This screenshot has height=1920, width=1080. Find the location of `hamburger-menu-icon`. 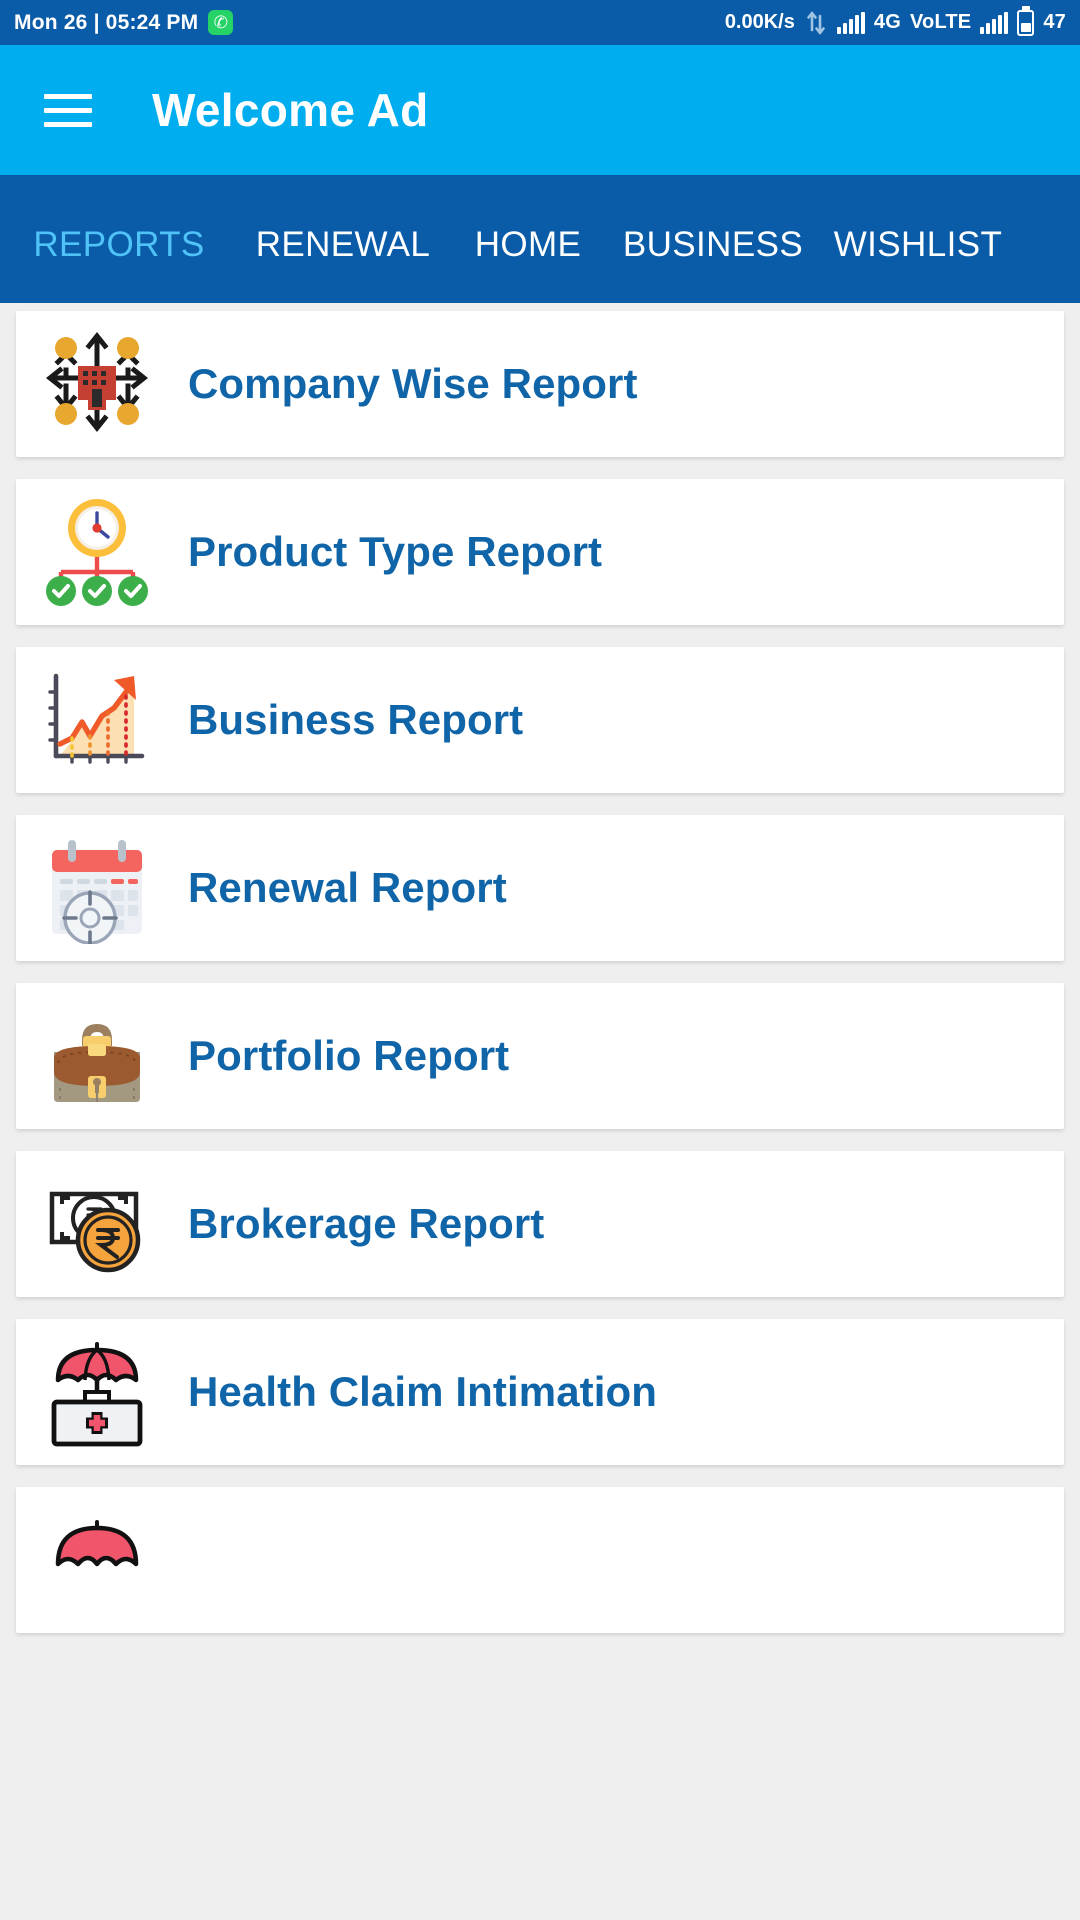

hamburger-menu-icon is located at coordinates (68, 110).